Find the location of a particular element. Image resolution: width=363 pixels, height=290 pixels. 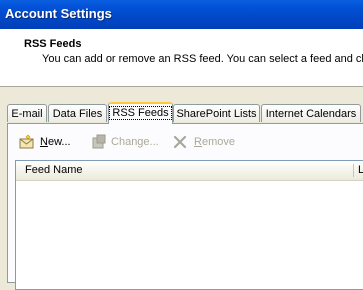

column-header-last-updated: L is located at coordinates (360, 170).